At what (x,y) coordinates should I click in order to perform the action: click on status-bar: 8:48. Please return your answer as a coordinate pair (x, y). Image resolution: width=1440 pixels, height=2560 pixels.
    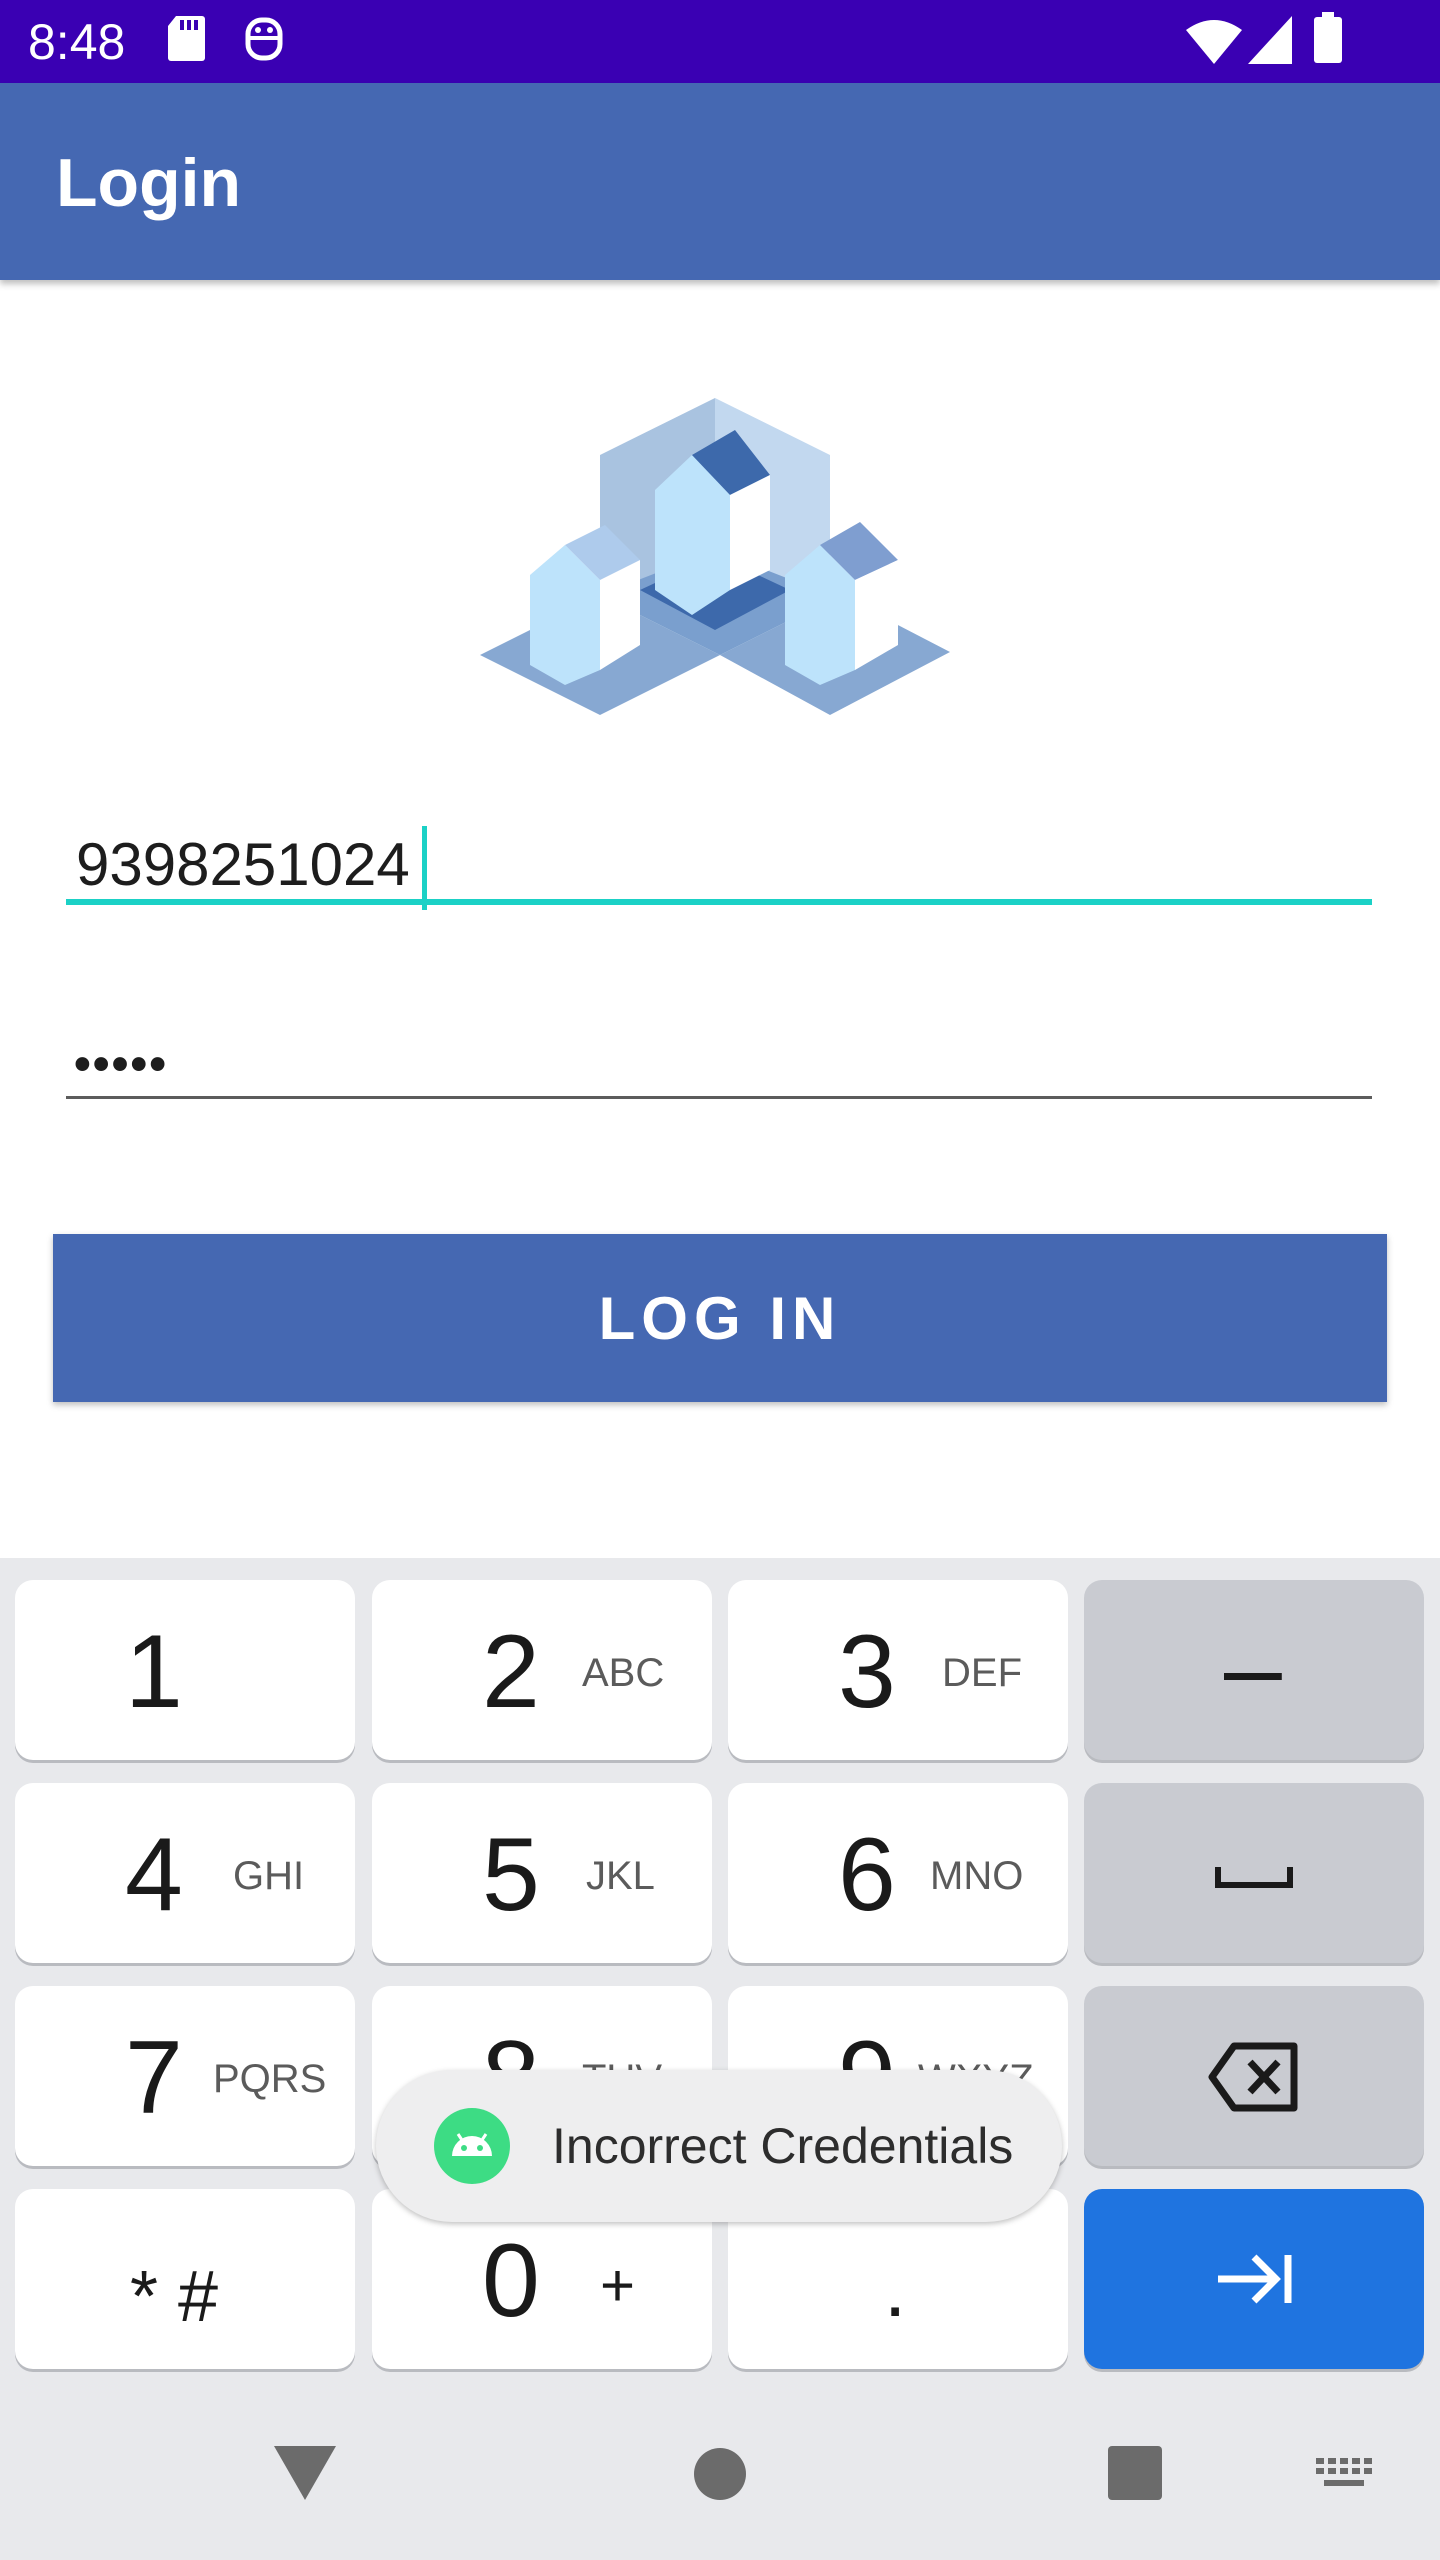
    Looking at the image, I should click on (720, 41).